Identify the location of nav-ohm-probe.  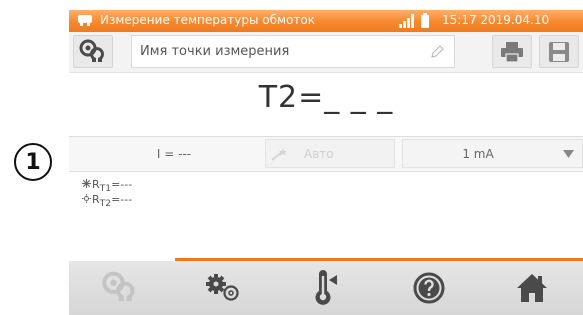
(120, 288).